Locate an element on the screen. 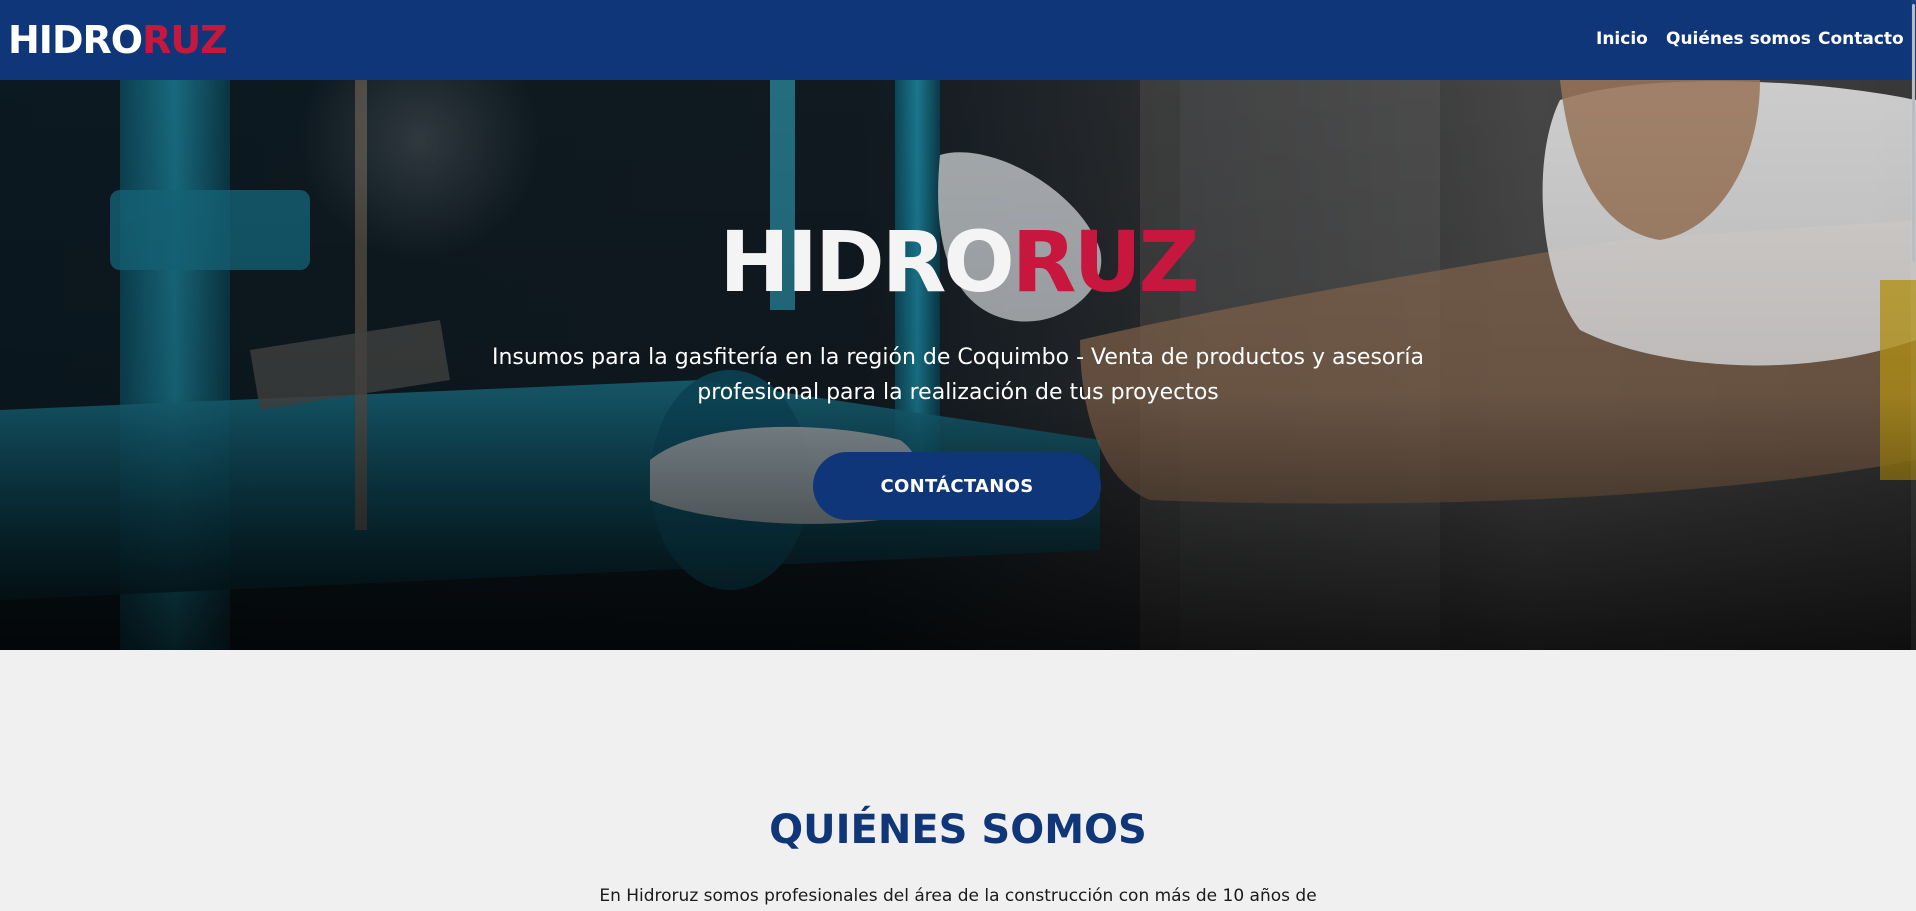  hero-title-part-white: HIDRO is located at coordinates (866, 262).